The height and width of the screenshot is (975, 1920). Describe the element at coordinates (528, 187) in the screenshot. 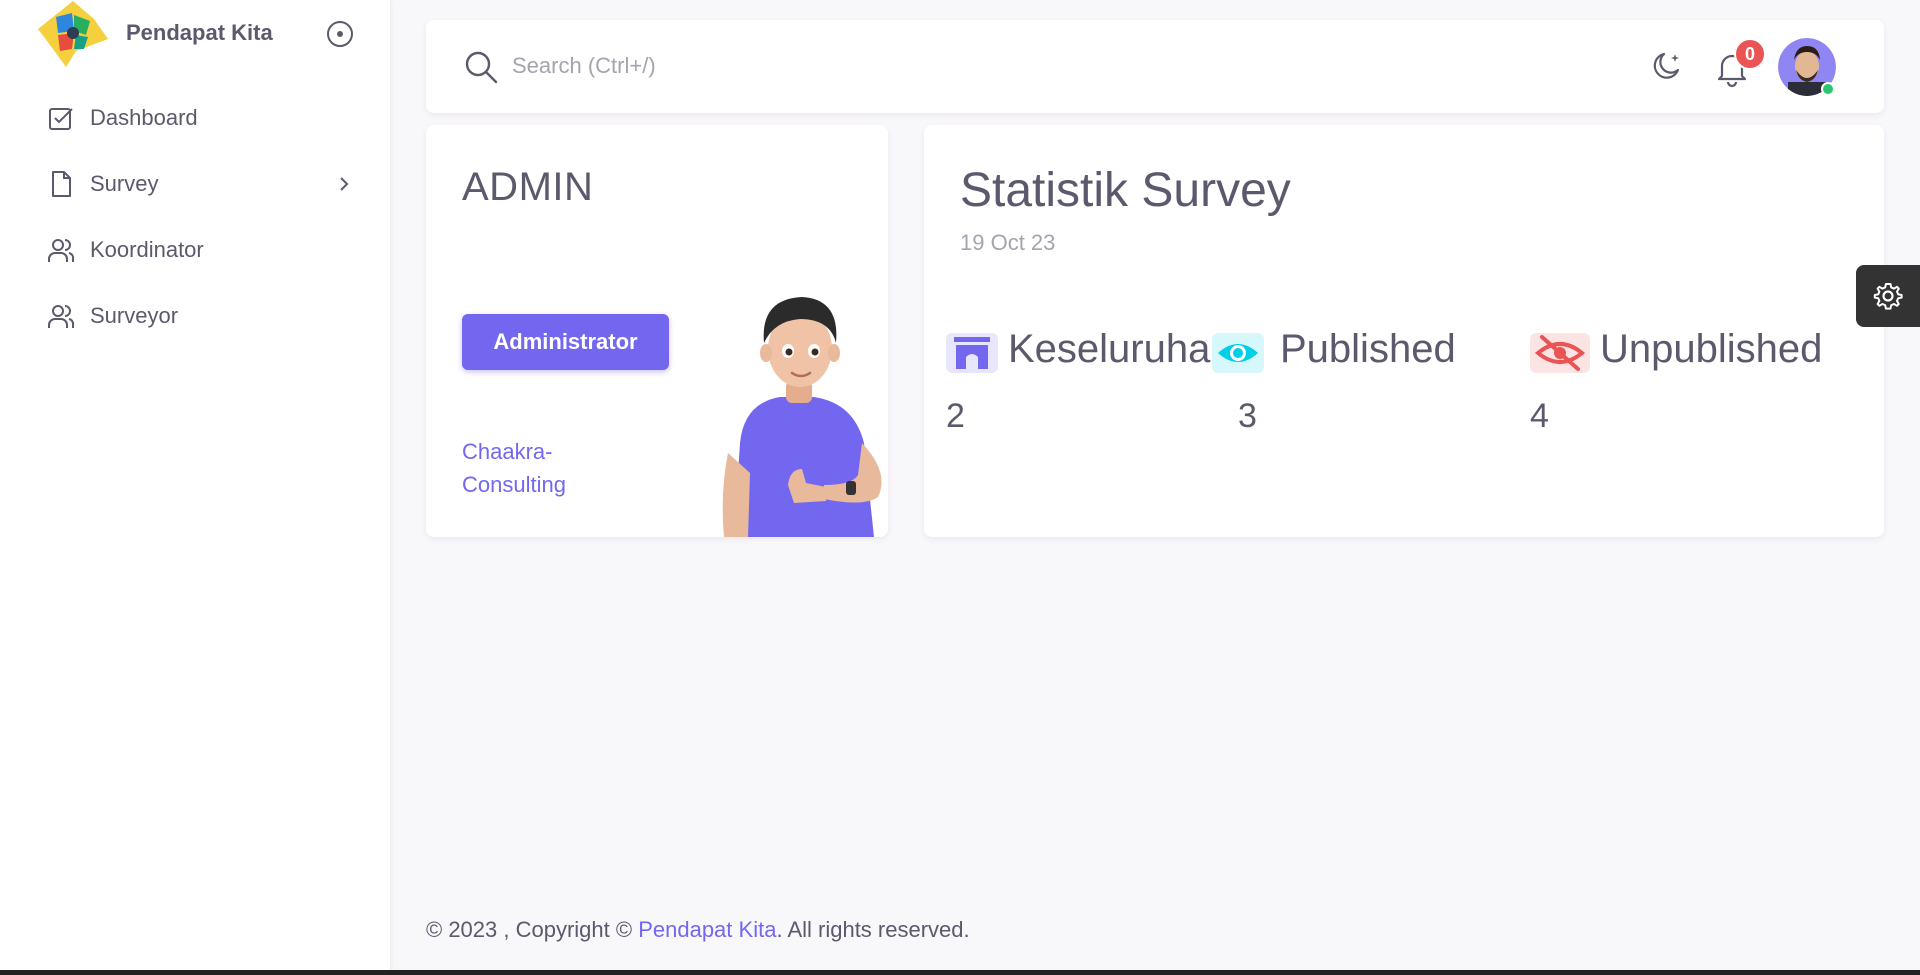

I see `admin-card-title: ADMIN` at that location.